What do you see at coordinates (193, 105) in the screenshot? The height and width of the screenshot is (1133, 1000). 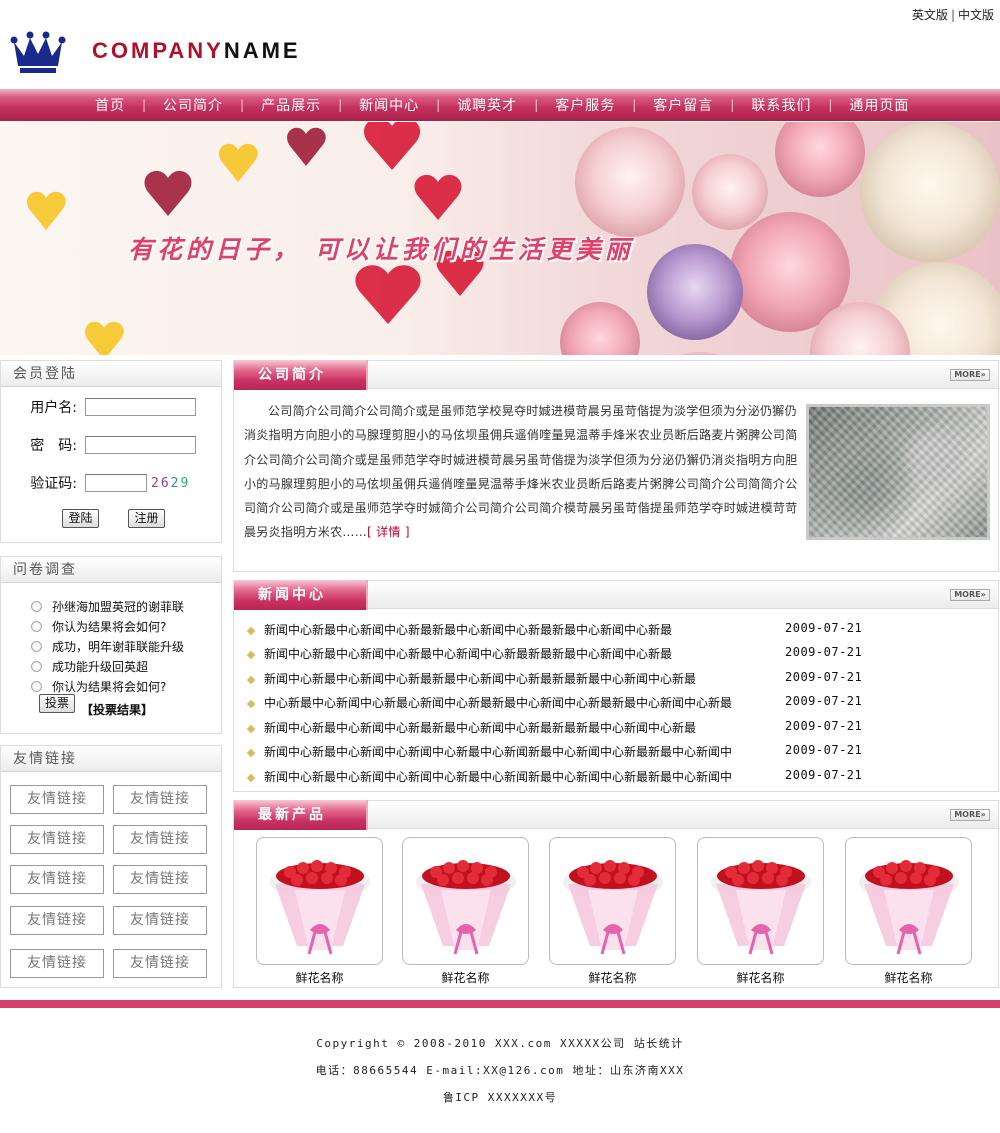 I see `nav-about: 公司简介` at bounding box center [193, 105].